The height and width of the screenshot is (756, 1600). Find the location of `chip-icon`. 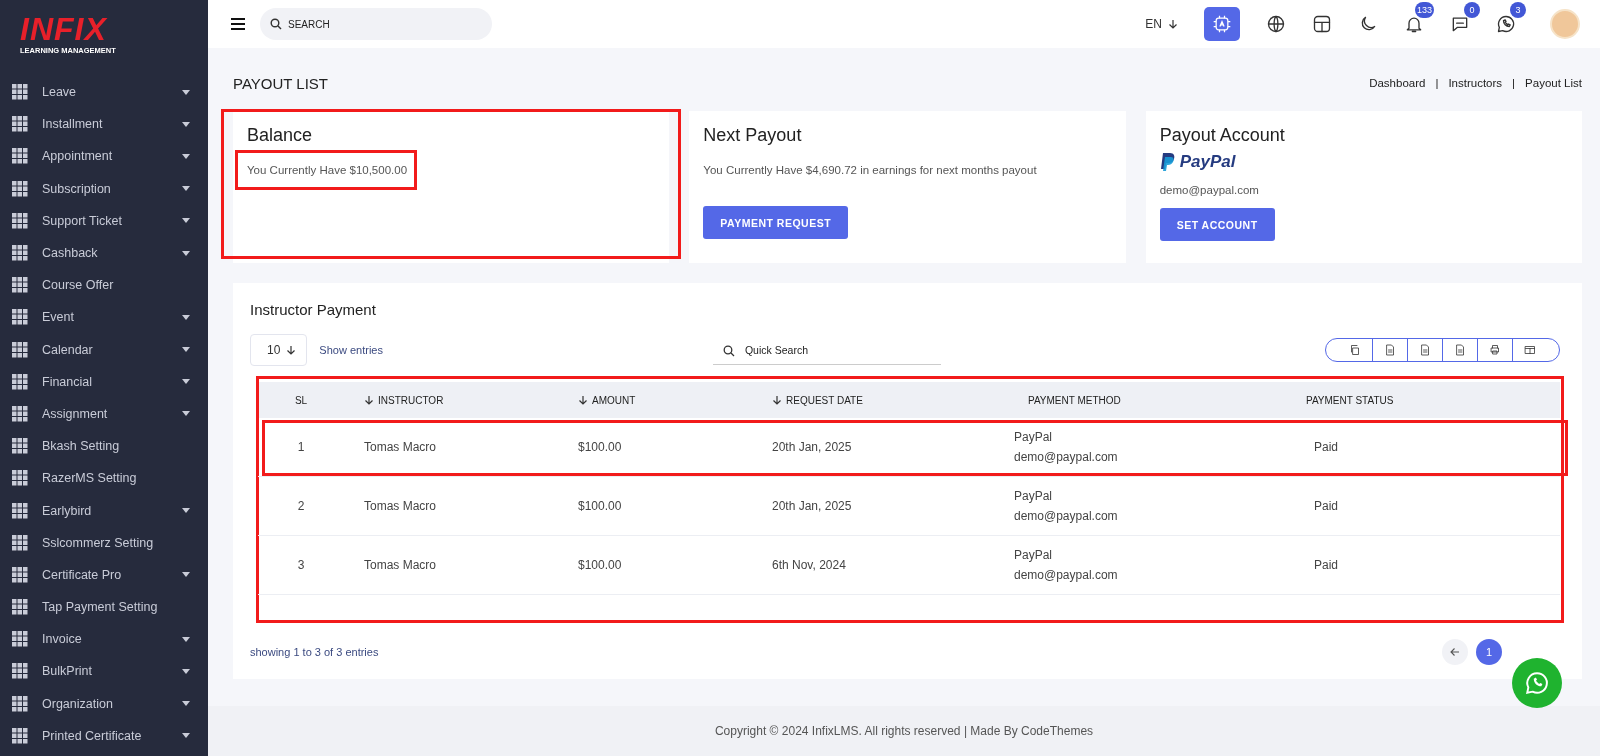

chip-icon is located at coordinates (1222, 24).